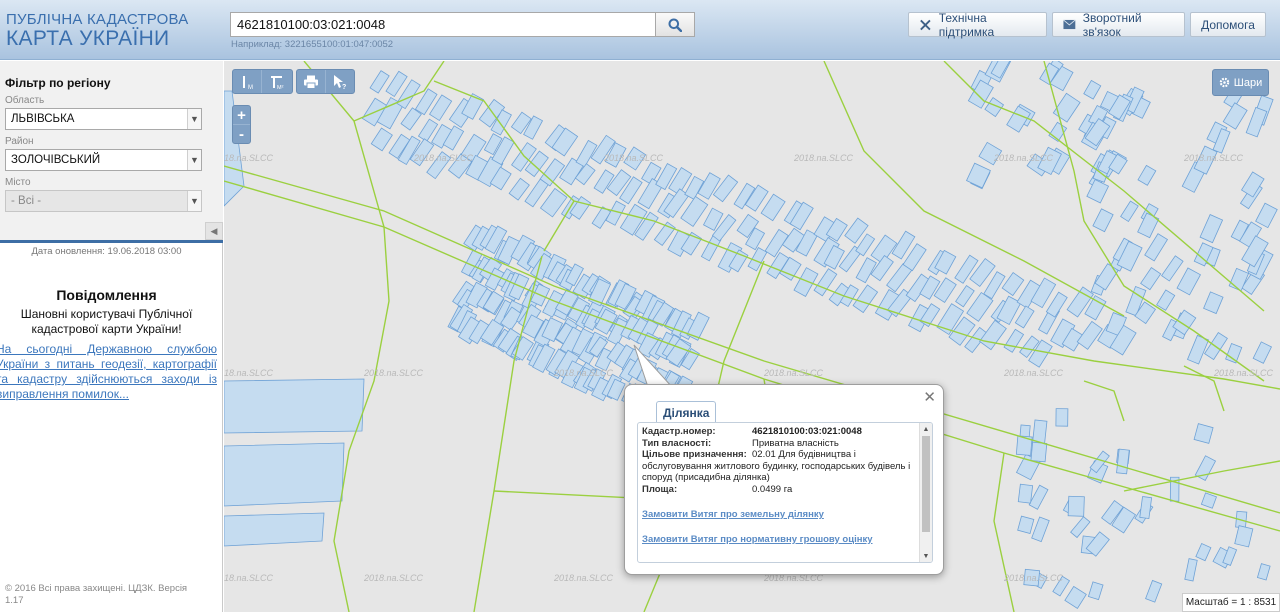 This screenshot has width=1280, height=612. I want to click on collapse-sidebar-button: ◀, so click(214, 231).